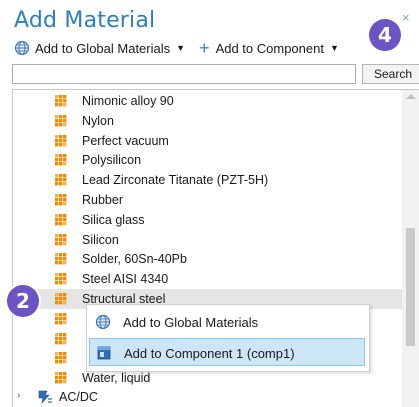  Describe the element at coordinates (125, 279) in the screenshot. I see `tree-item-label: Steel AISI 4340` at that location.